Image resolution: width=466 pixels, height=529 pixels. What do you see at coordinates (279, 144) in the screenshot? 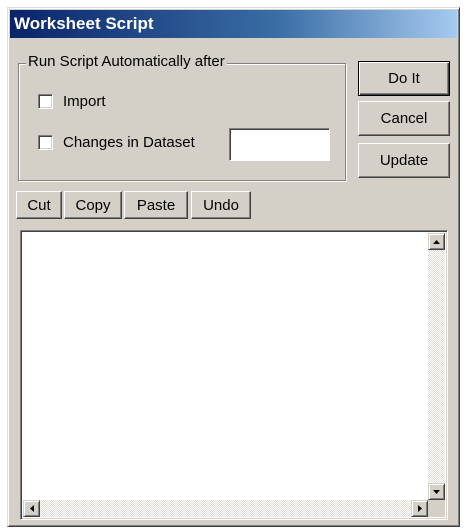
I see `dataset-name-field` at bounding box center [279, 144].